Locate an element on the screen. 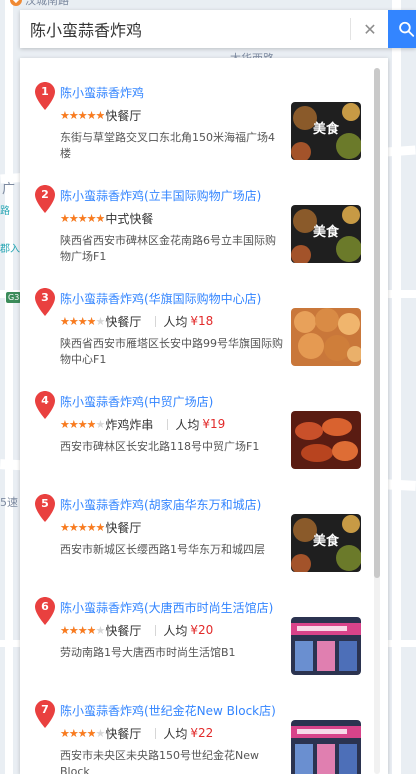  result-category: 炸鸡炸串 is located at coordinates (129, 424).